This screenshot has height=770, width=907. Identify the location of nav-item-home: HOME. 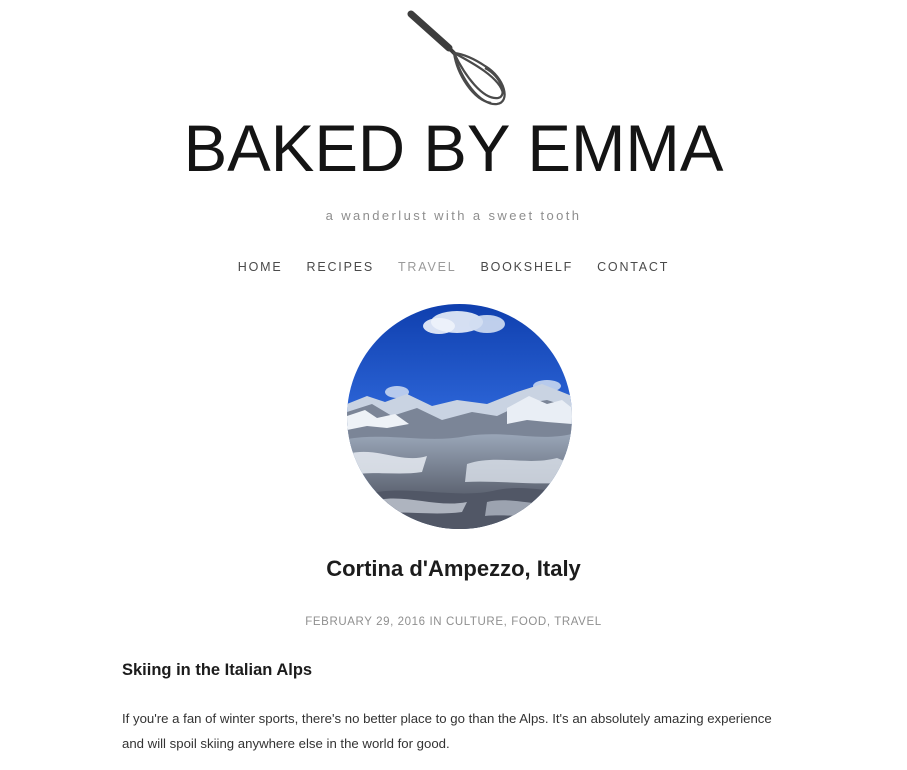
(260, 267).